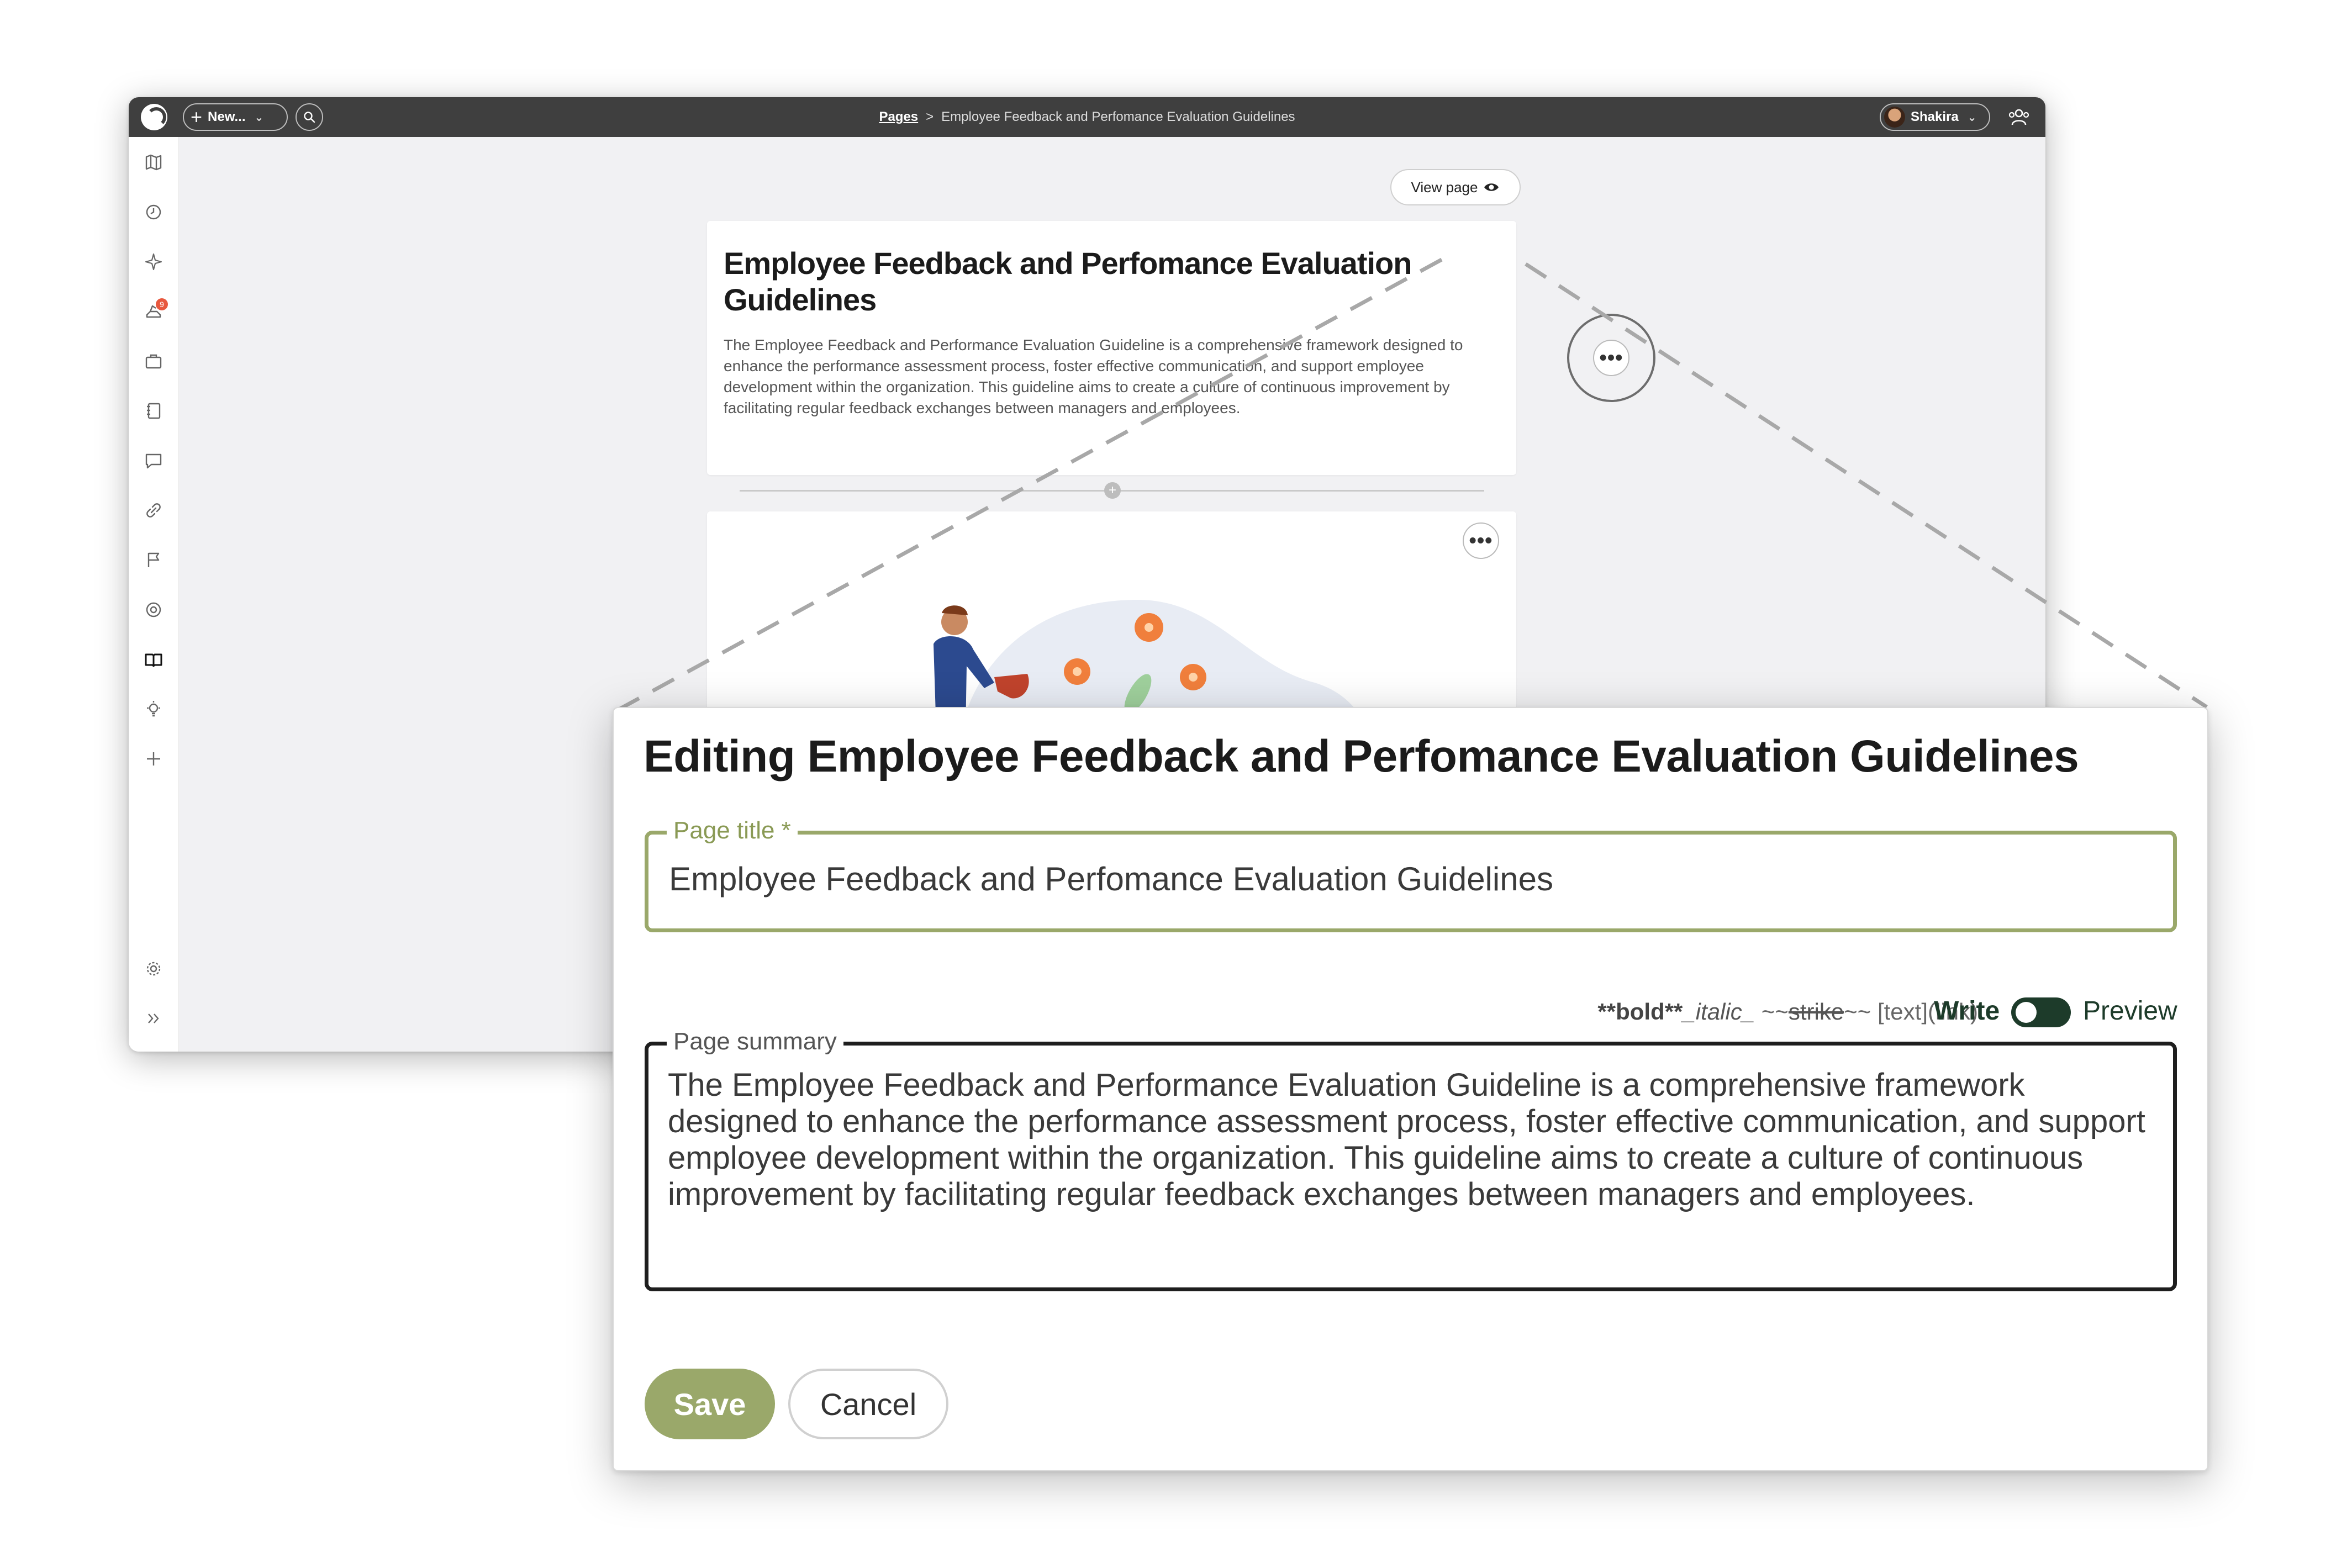 The height and width of the screenshot is (1568, 2331). Describe the element at coordinates (1816, 1012) in the screenshot. I see `markdown-hint-strike: strike` at that location.